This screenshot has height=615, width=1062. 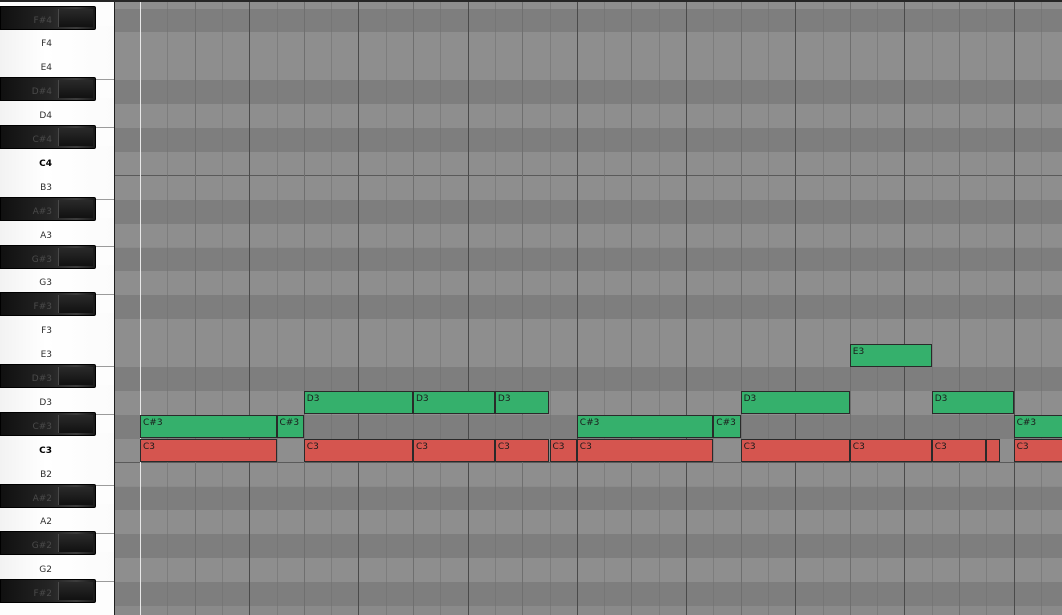 What do you see at coordinates (140, 307) in the screenshot?
I see `playhead-line` at bounding box center [140, 307].